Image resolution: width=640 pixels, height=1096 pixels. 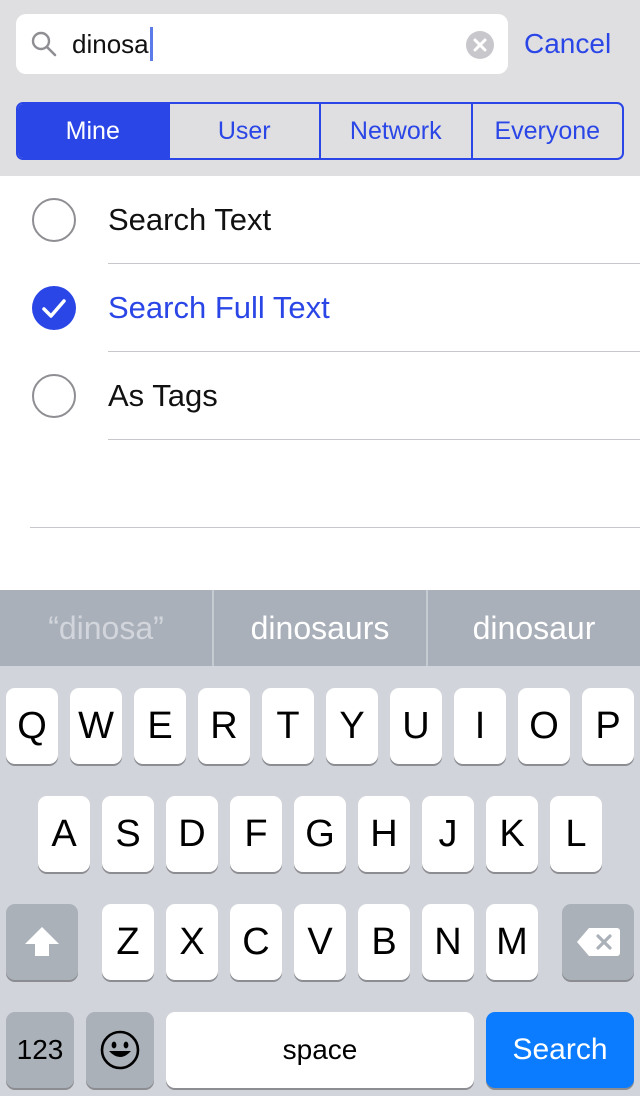 I want to click on delete-key, so click(x=598, y=942).